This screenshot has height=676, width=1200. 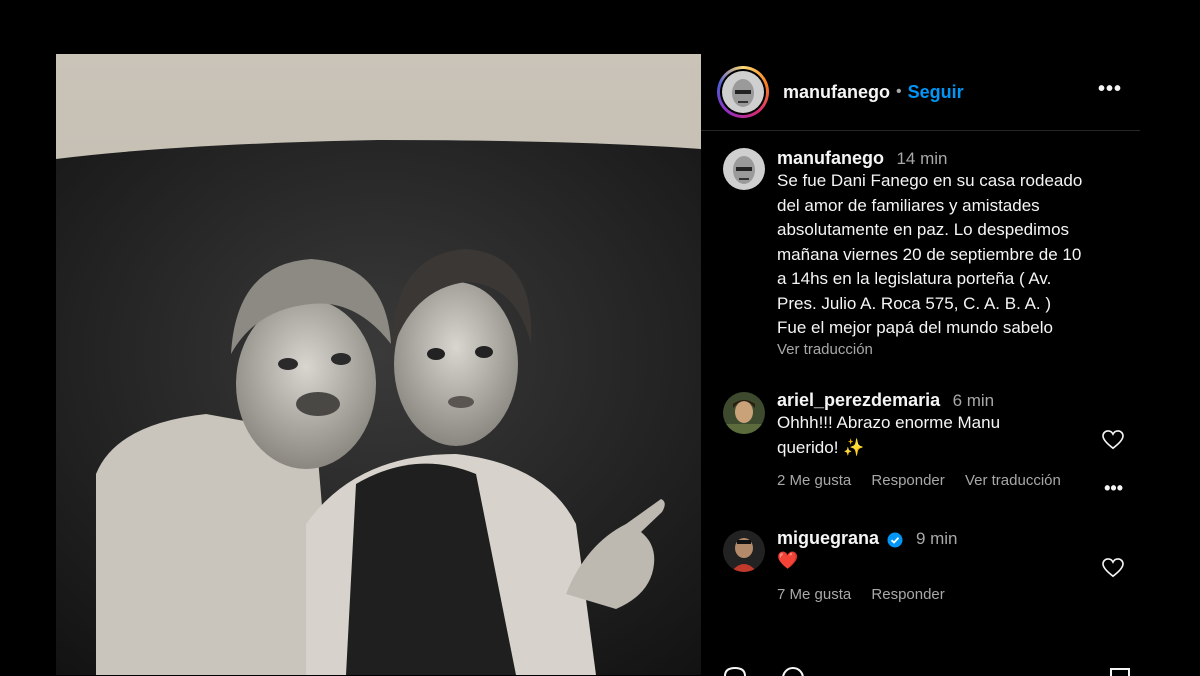 I want to click on comment-item: miguegrana 9 min ❤️ 7 Me gusta Responder, so click(x=923, y=565).